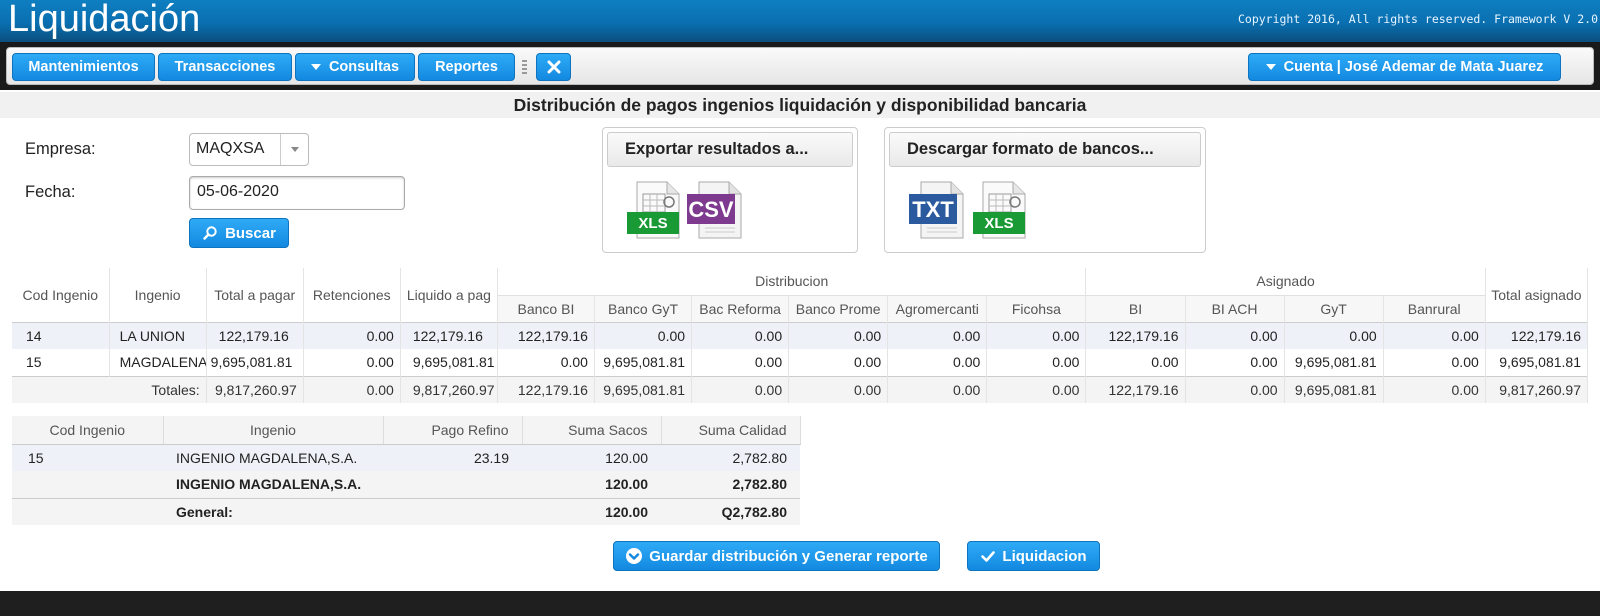  I want to click on fecha-label: Fecha:, so click(50, 192).